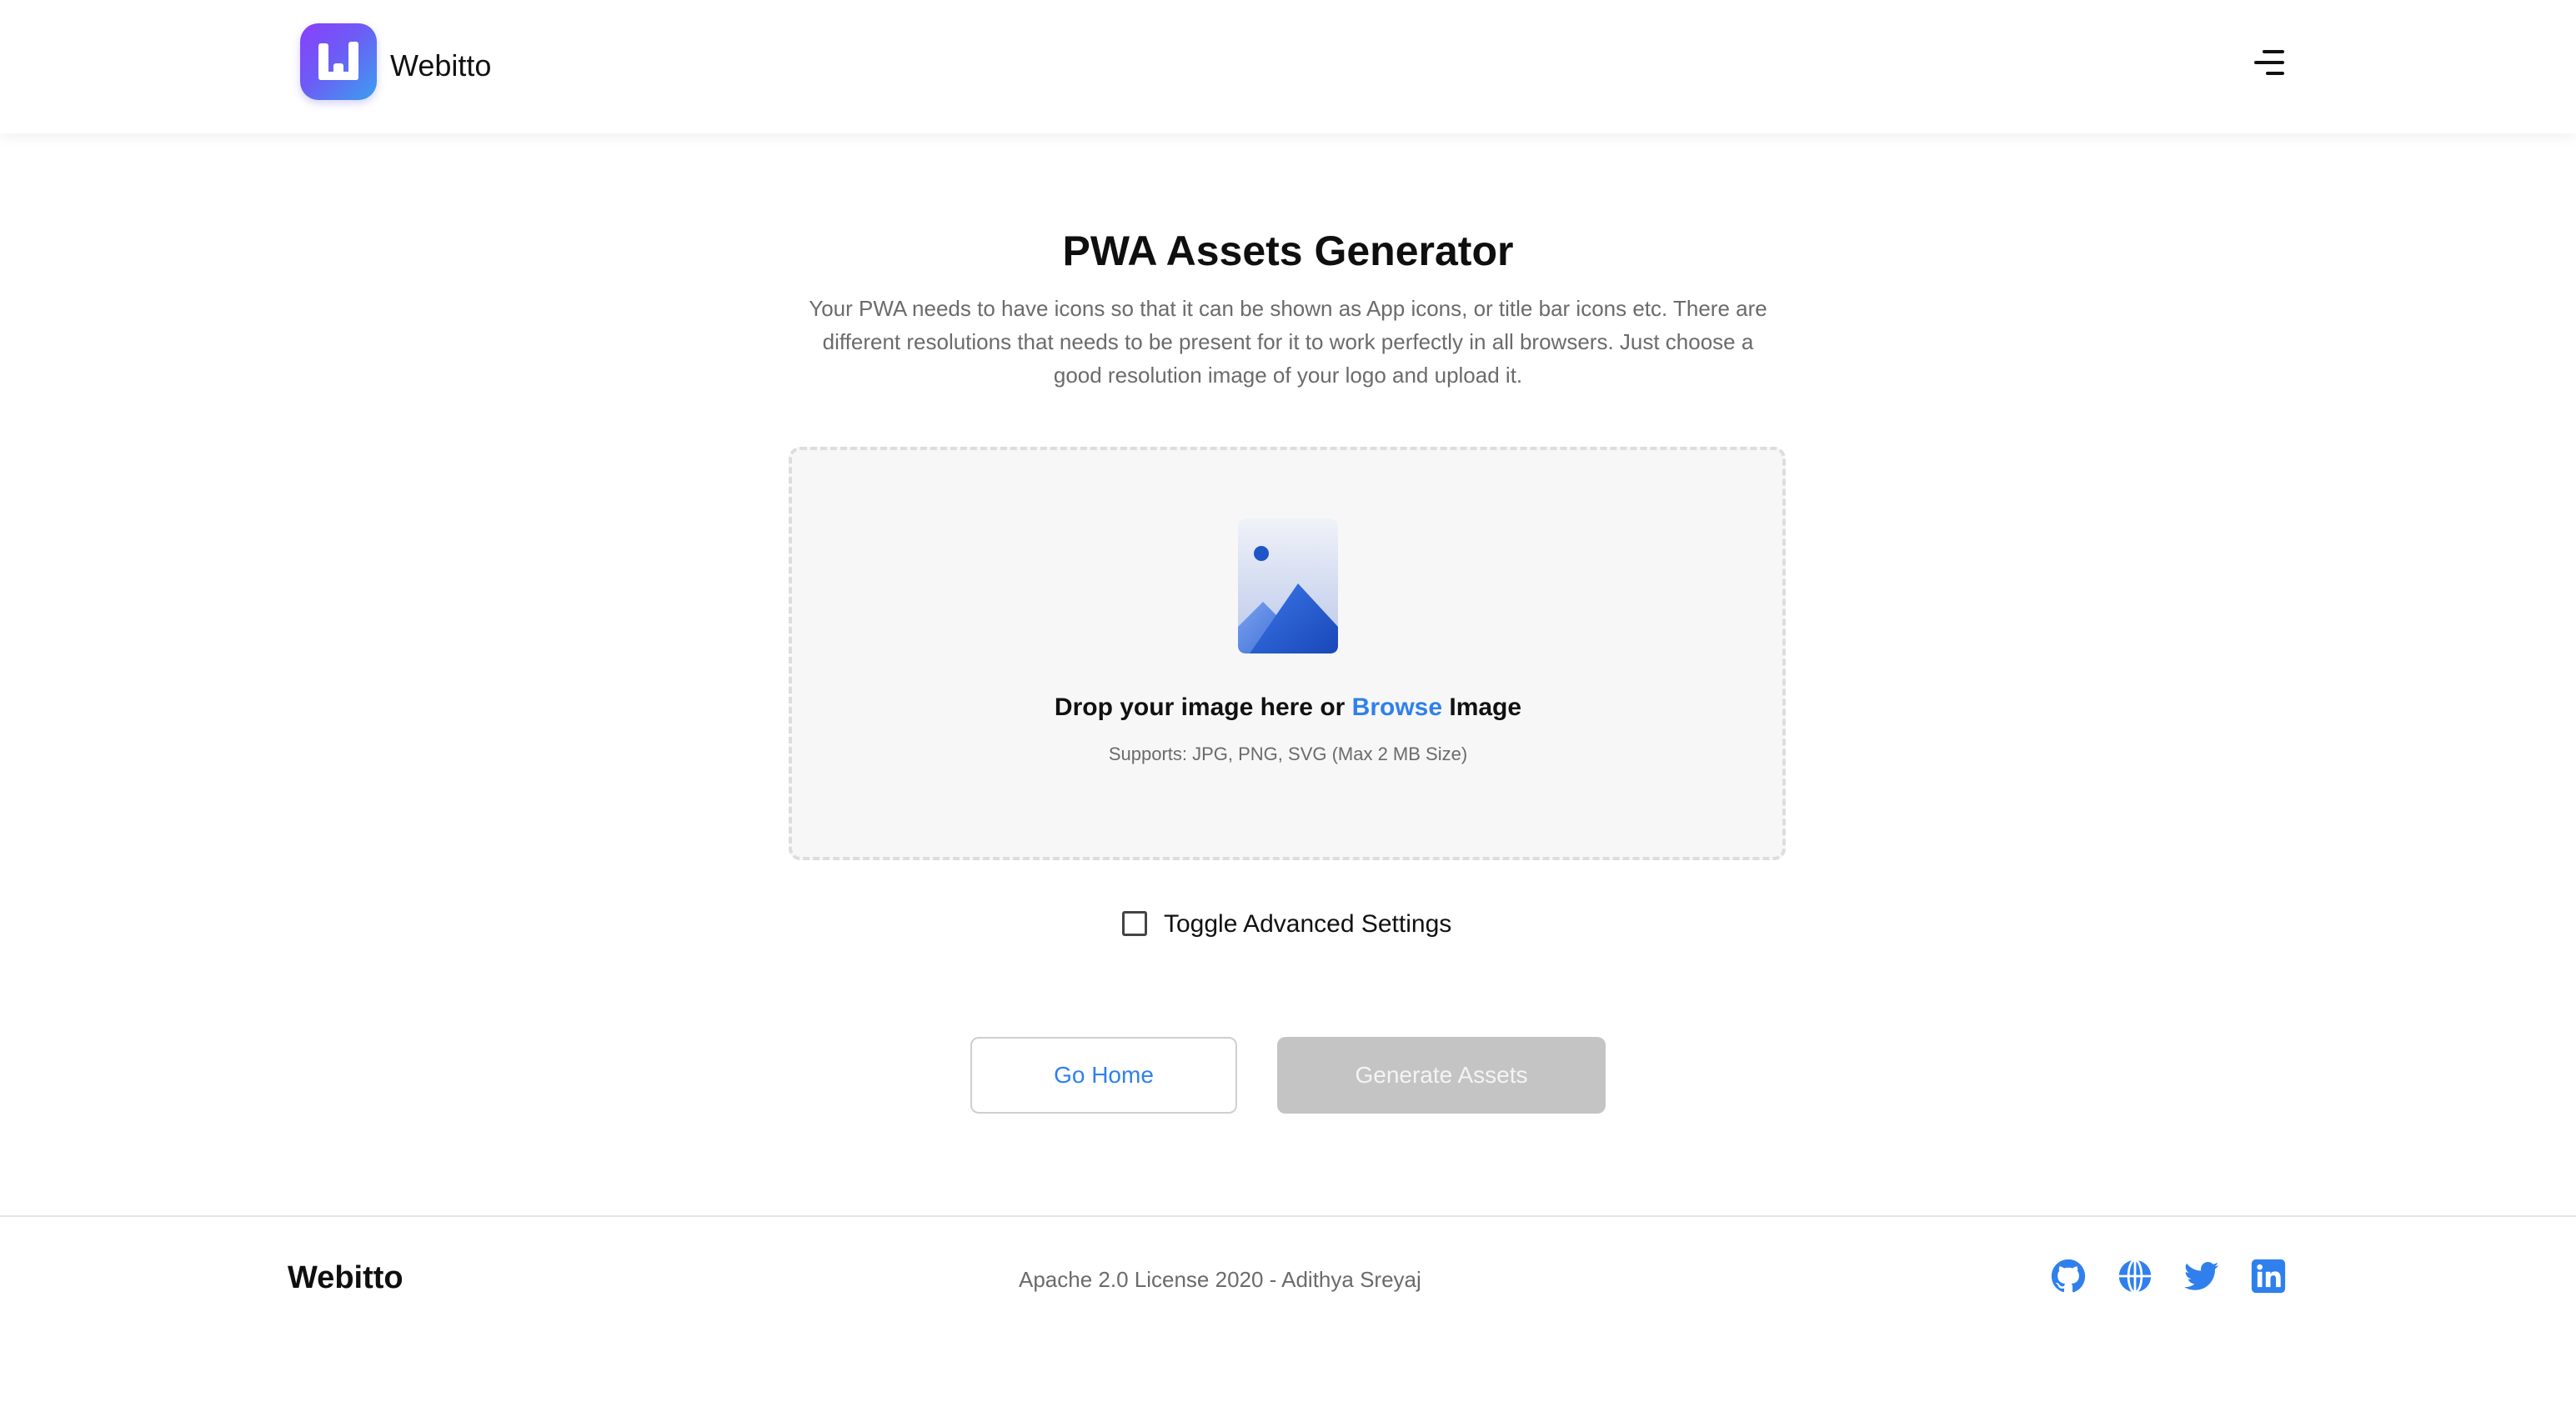 This screenshot has width=2576, height=1402. Describe the element at coordinates (1307, 924) in the screenshot. I see `advanced-settings-label: Toggle Advanced Settings` at that location.